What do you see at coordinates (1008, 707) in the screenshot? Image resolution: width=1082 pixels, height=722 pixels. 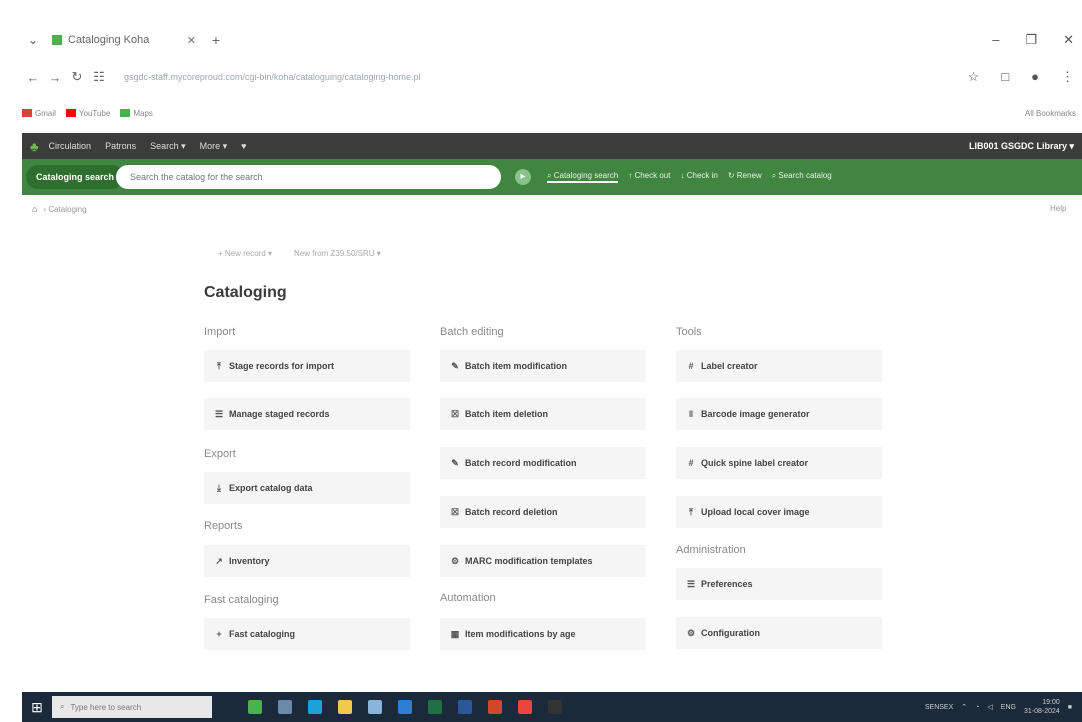 I see `language-indicator: ENG` at bounding box center [1008, 707].